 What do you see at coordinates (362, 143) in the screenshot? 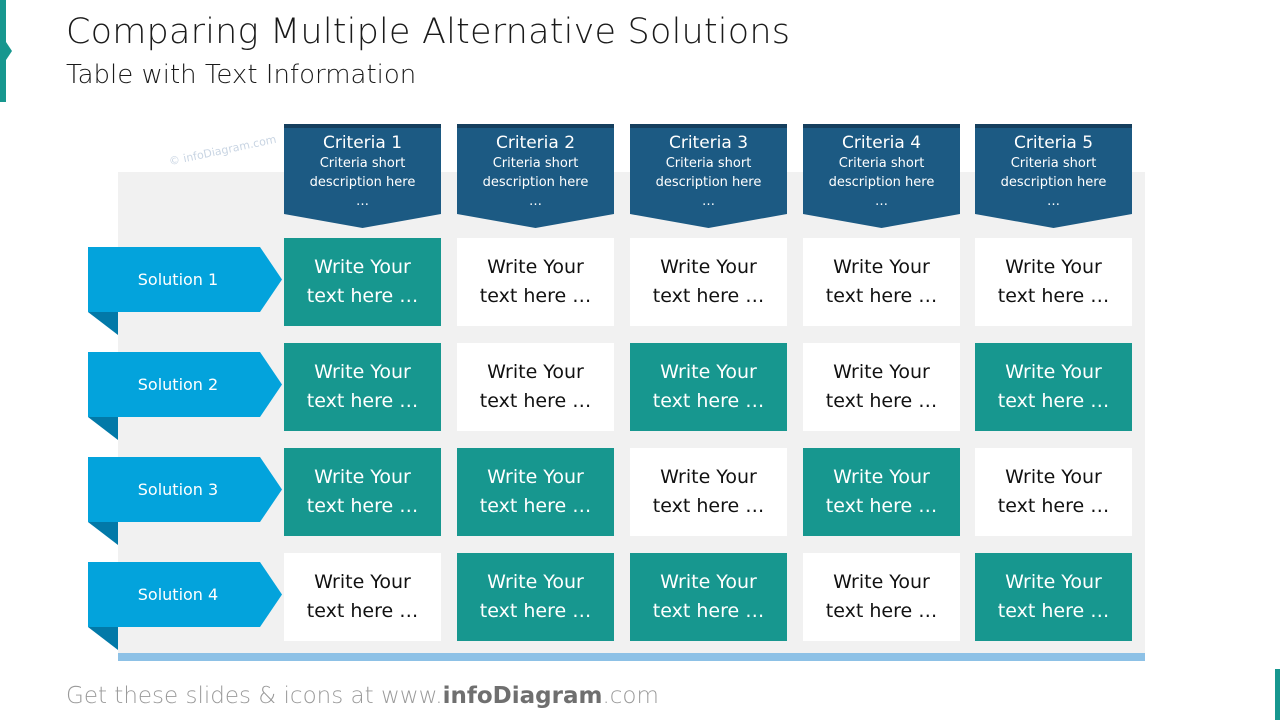
I see `criteria-title: Criteria 1` at bounding box center [362, 143].